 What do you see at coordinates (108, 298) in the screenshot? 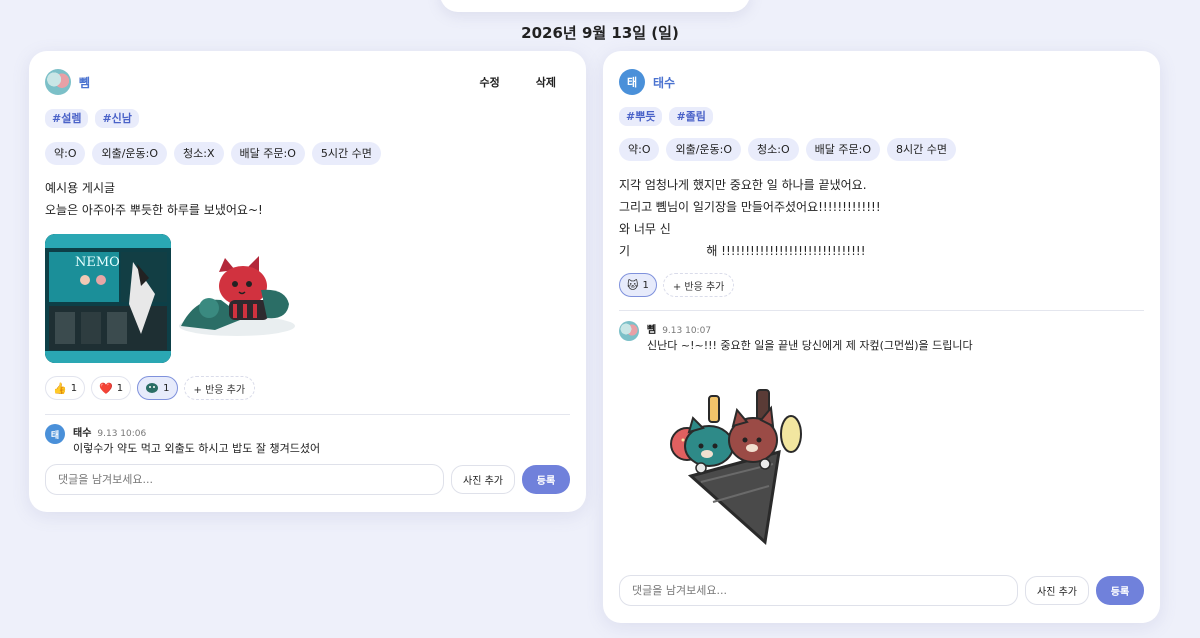
I see `post-photo: NEMO` at bounding box center [108, 298].